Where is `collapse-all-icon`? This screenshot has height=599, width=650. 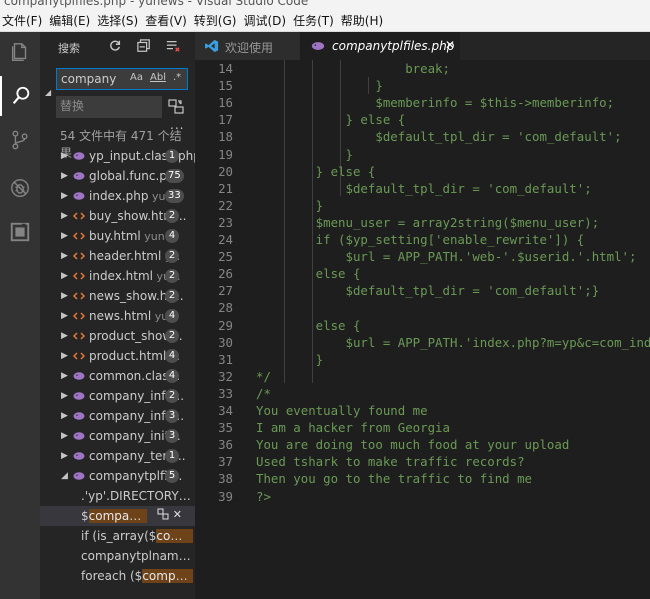
collapse-all-icon is located at coordinates (144, 46).